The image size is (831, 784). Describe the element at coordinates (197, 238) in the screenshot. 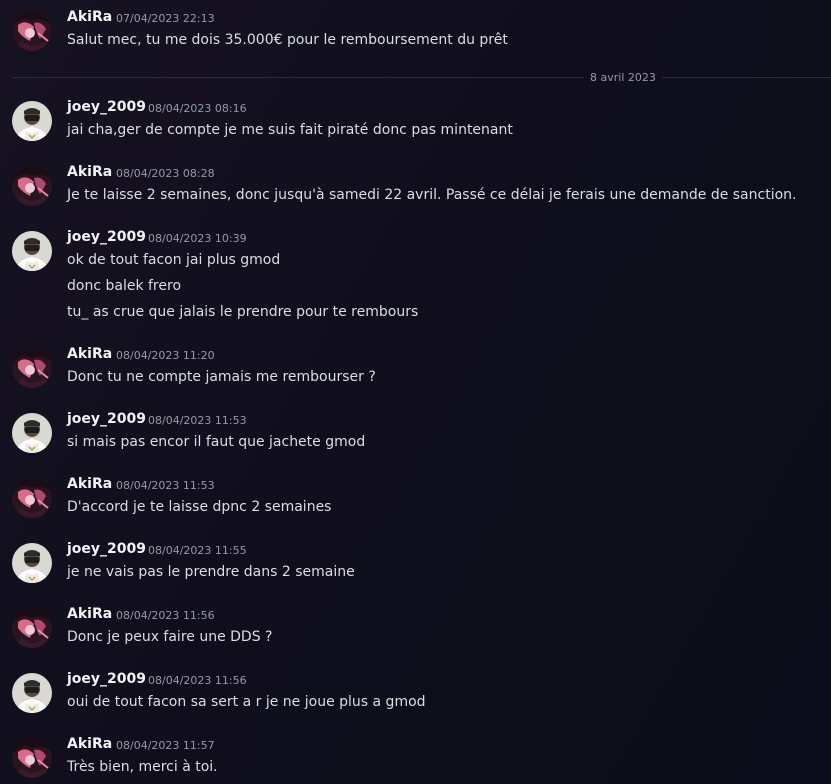

I see `message-timestamp: 08/04/2023 10:39` at that location.